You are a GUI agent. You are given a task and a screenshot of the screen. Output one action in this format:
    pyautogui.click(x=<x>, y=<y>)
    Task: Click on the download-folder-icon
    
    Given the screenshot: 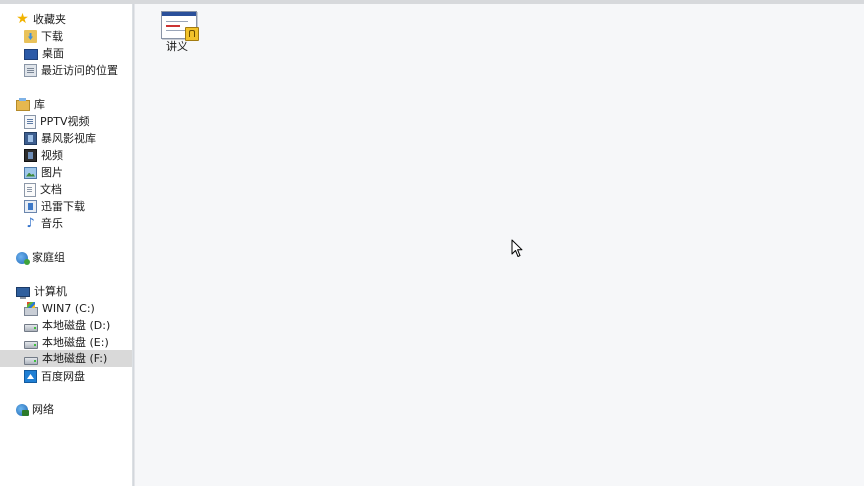 What is the action you would take?
    pyautogui.click(x=30, y=36)
    